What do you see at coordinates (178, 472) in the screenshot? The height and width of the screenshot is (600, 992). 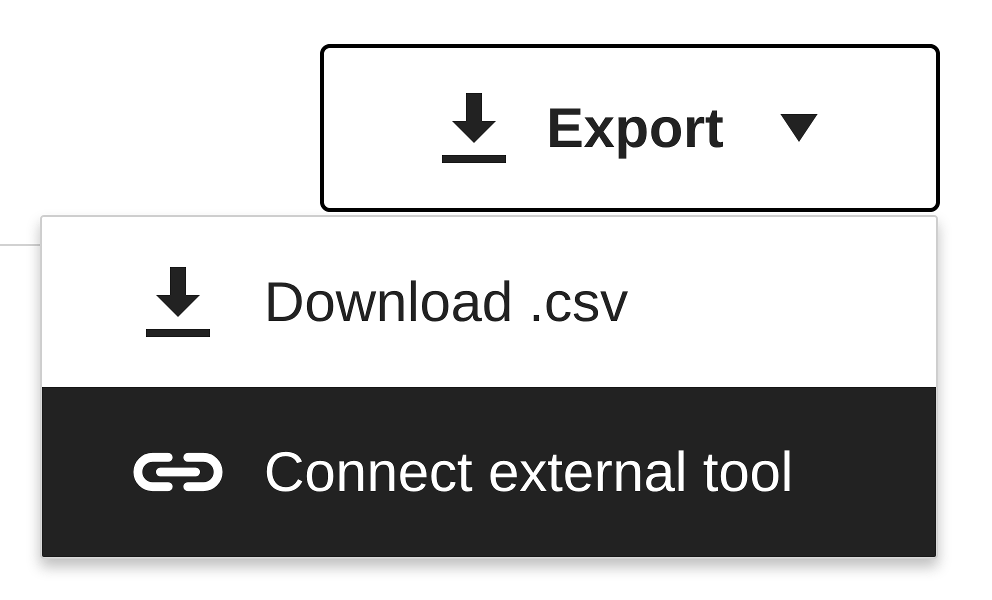 I see `link-icon` at bounding box center [178, 472].